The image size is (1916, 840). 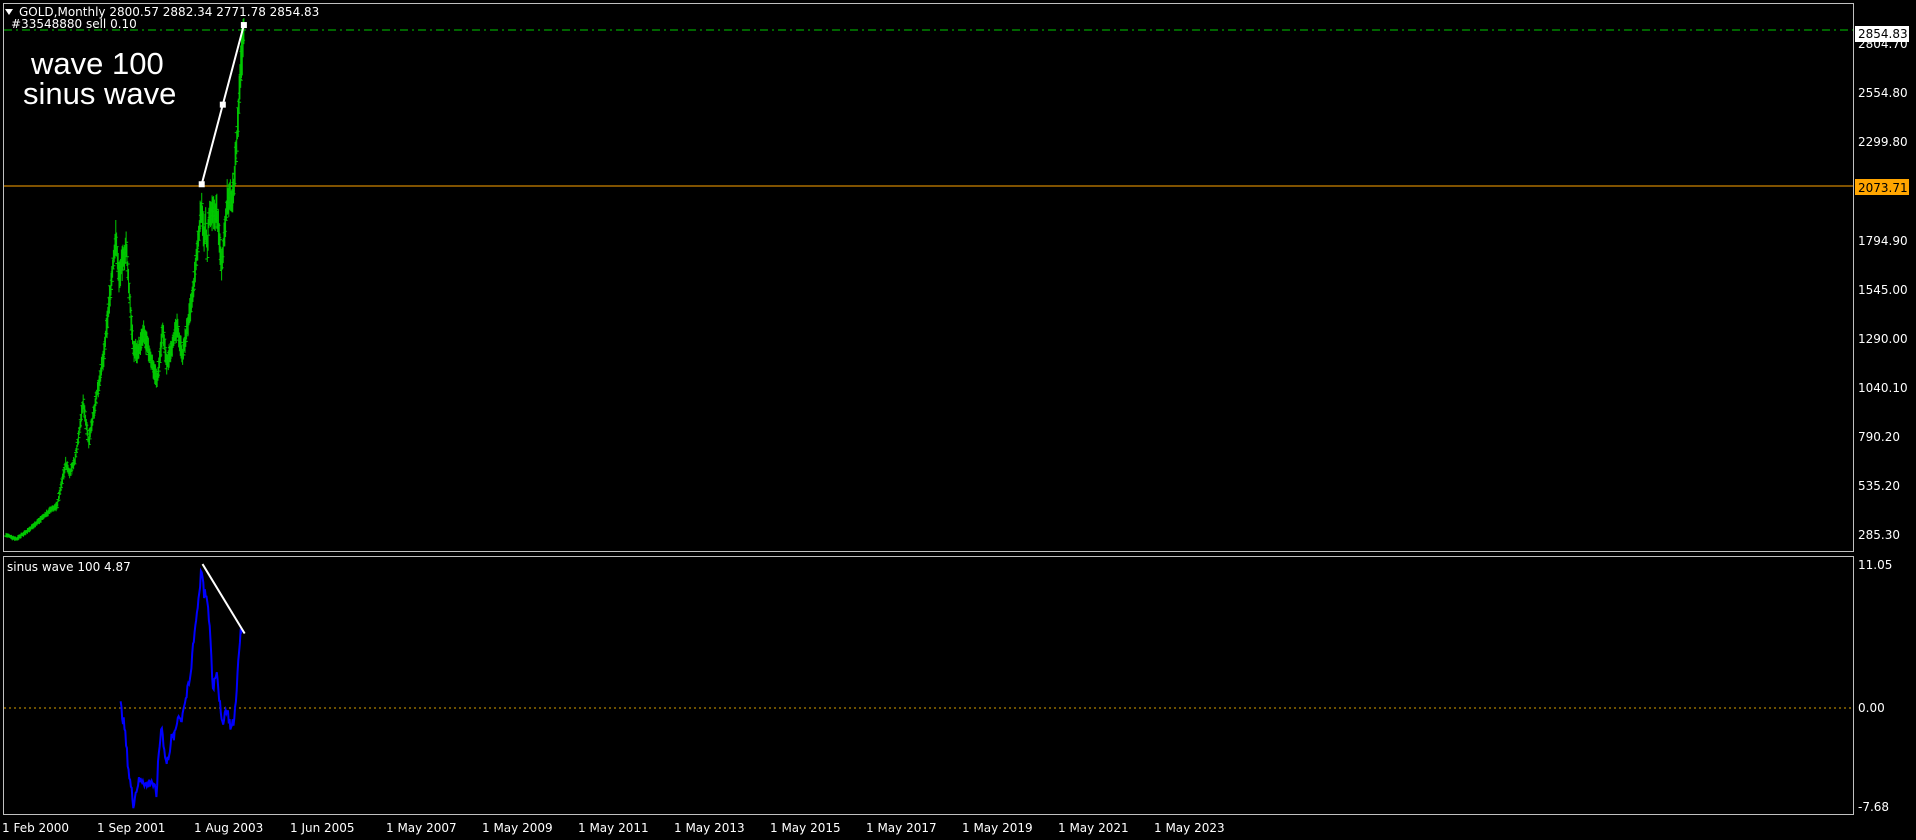 What do you see at coordinates (1883, 142) in the screenshot?
I see `price-tick: 2299.80` at bounding box center [1883, 142].